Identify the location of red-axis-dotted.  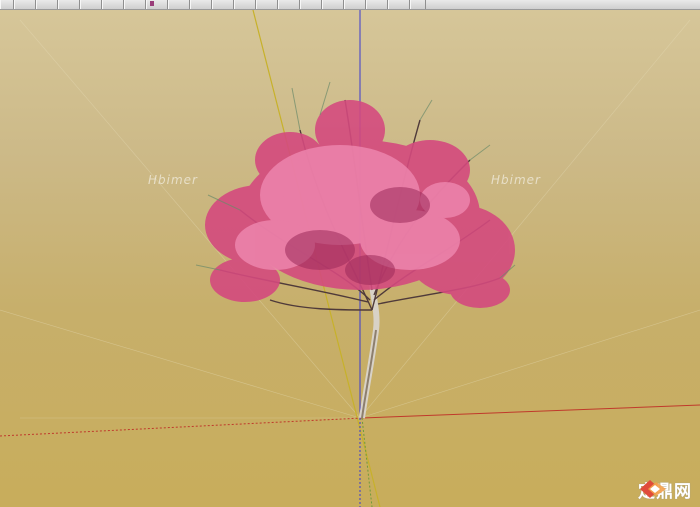
(181, 427).